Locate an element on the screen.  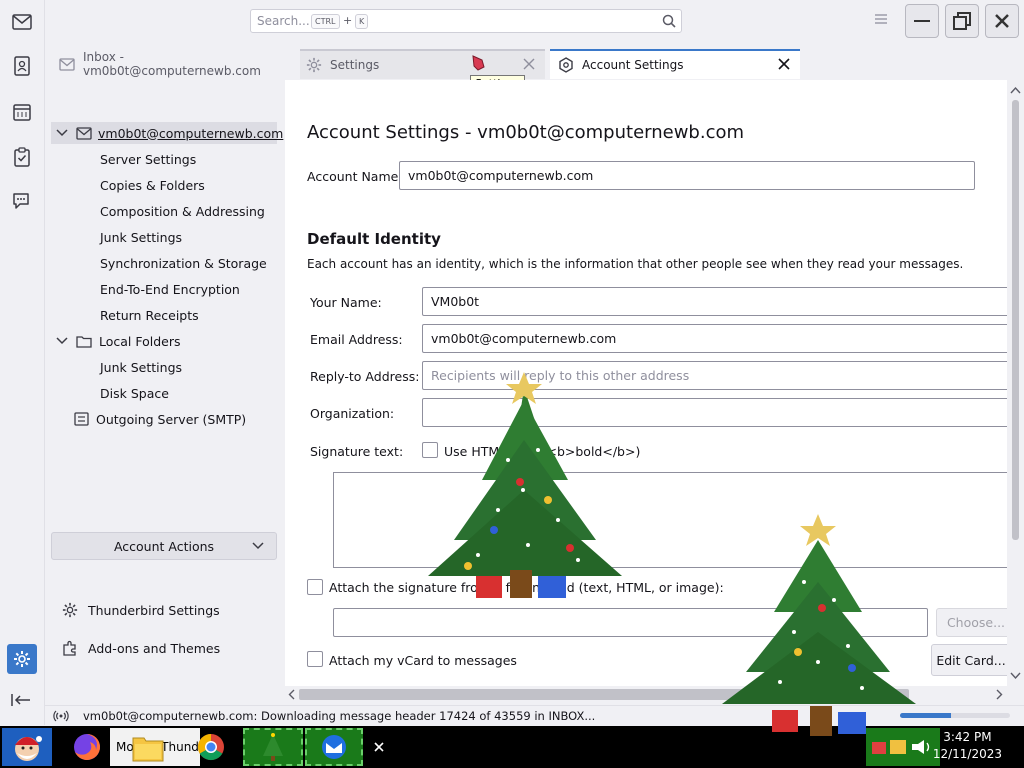
tab-account-settings: Account Settings is located at coordinates (675, 64).